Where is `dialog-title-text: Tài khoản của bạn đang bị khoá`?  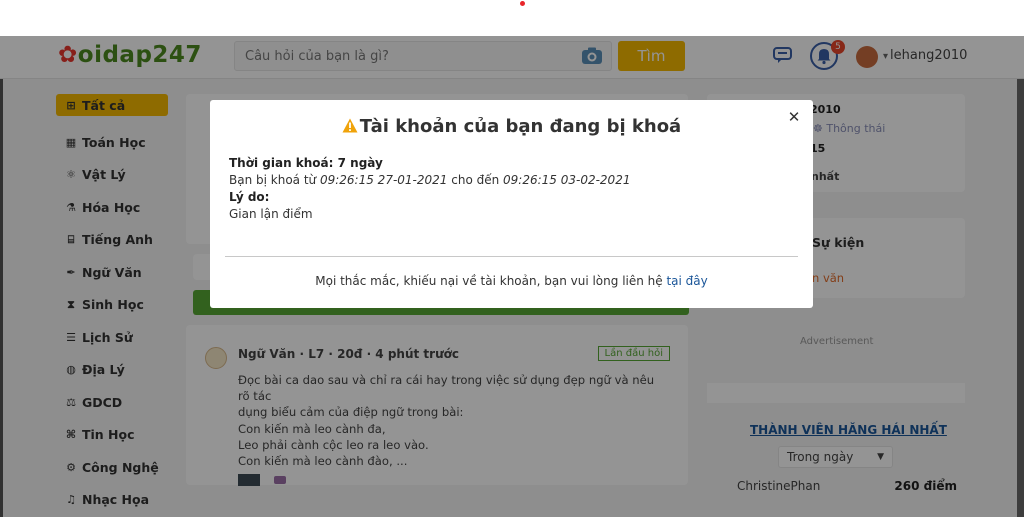 dialog-title-text: Tài khoản của bạn đang bị khoá is located at coordinates (520, 126).